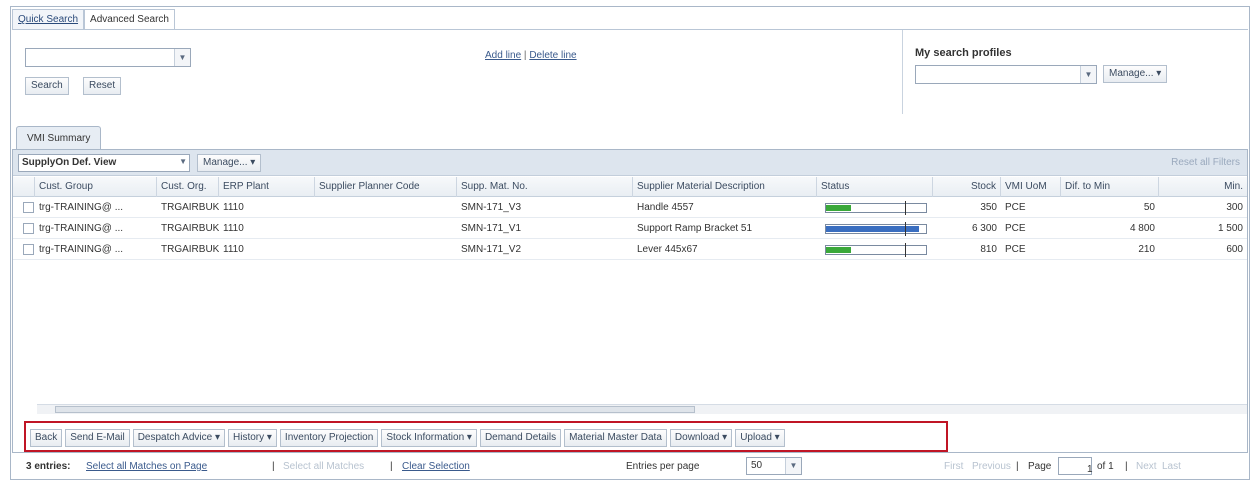  Describe the element at coordinates (1146, 466) in the screenshot. I see `next-page-link: Next` at that location.